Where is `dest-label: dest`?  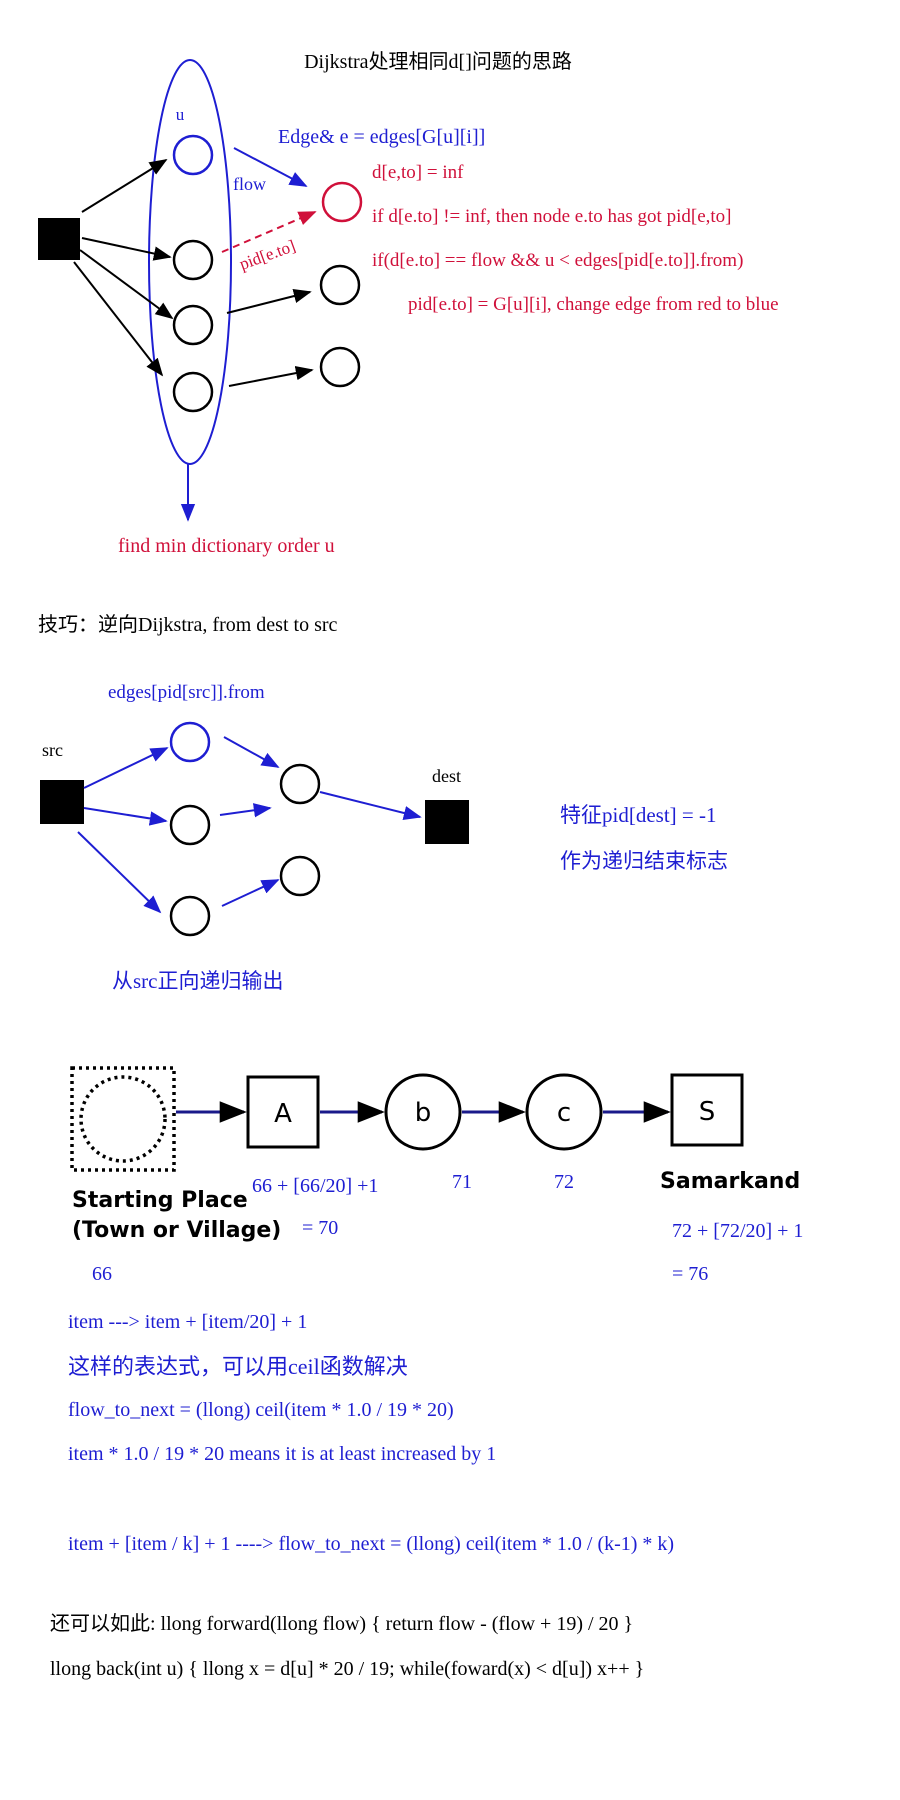 dest-label: dest is located at coordinates (446, 776).